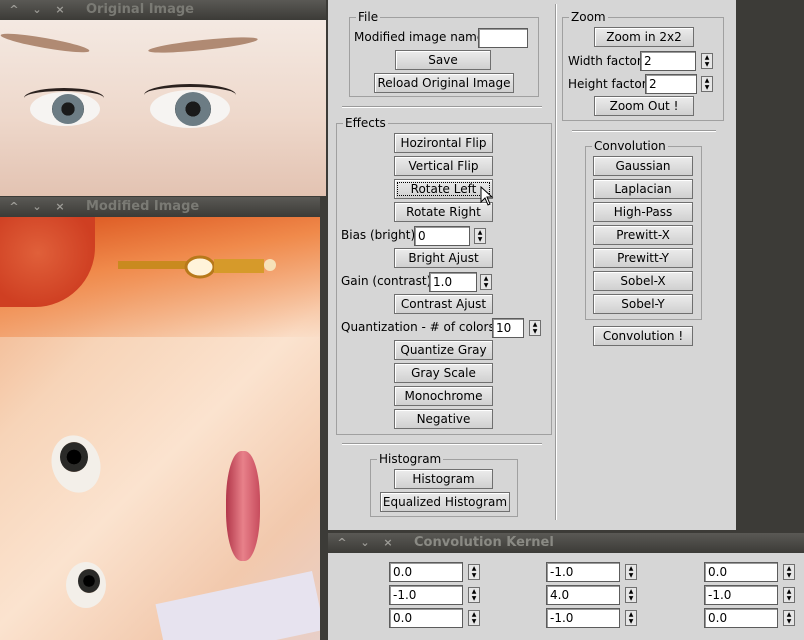 This screenshot has height=640, width=804. I want to click on height-factor-spinner: ▲ ▼, so click(707, 84).